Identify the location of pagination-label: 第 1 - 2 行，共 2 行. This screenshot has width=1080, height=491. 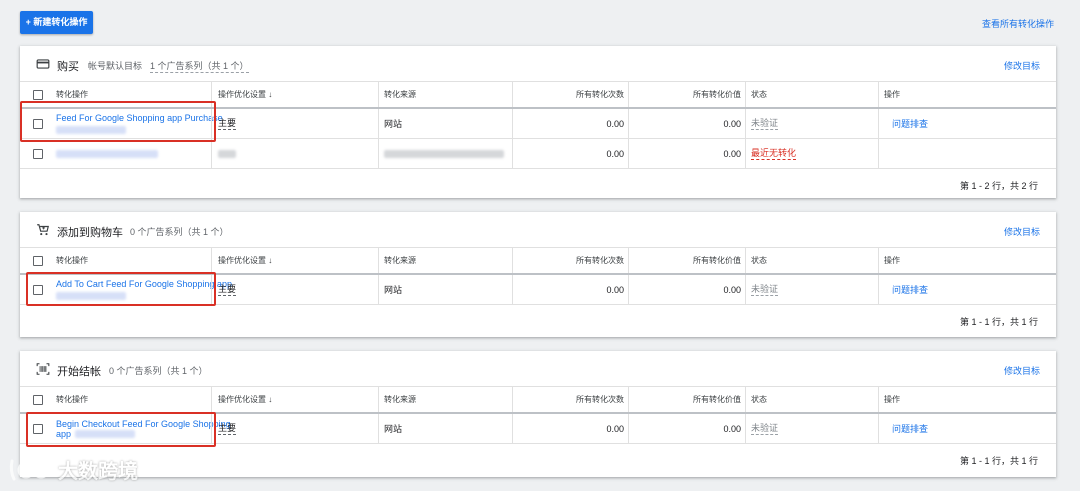
(998, 186).